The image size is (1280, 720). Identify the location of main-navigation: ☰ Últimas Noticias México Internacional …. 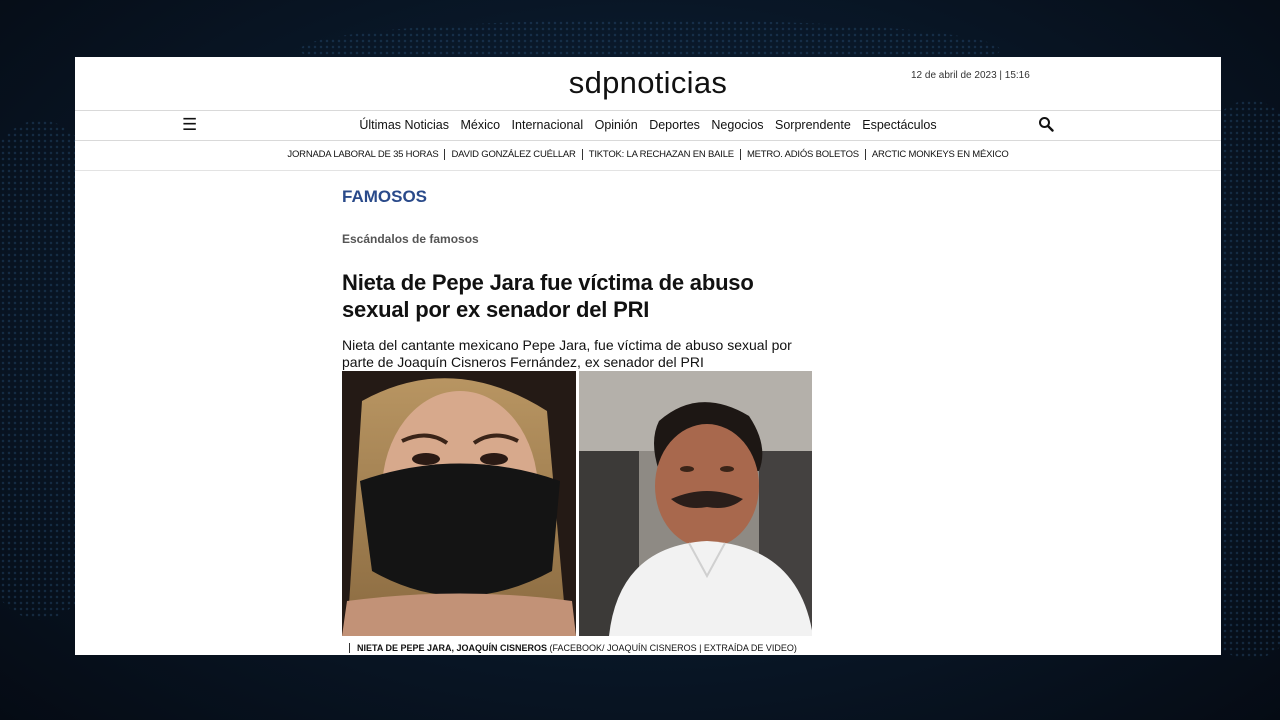
(648, 126).